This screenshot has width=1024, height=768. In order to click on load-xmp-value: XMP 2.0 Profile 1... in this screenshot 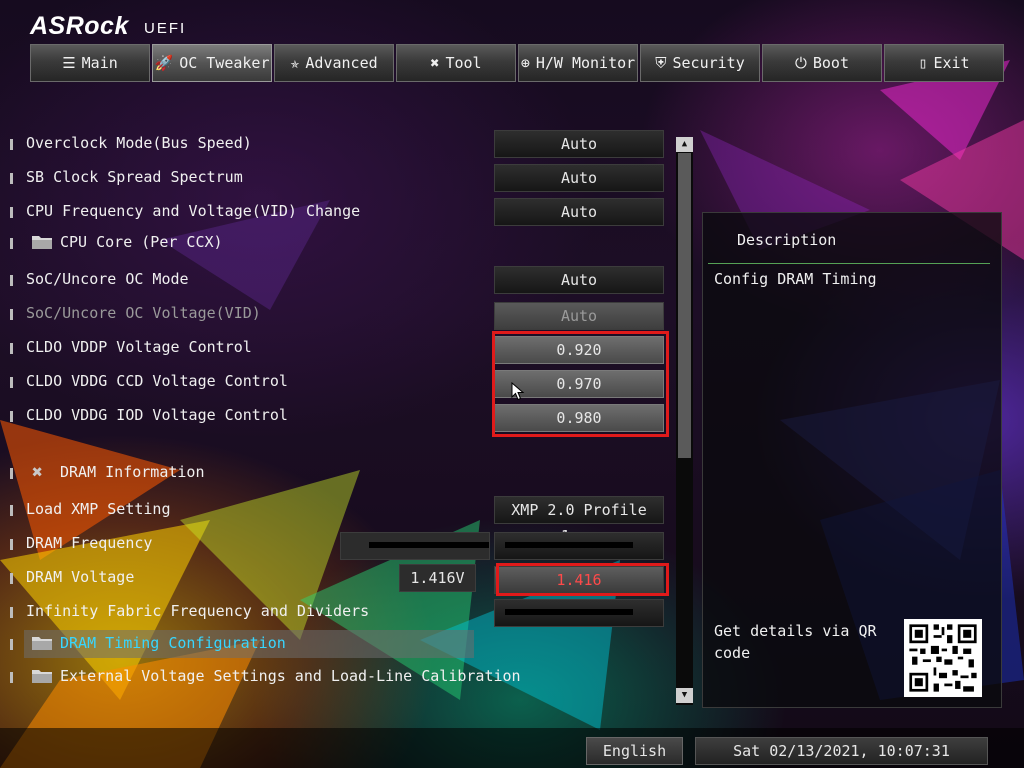, I will do `click(579, 520)`.